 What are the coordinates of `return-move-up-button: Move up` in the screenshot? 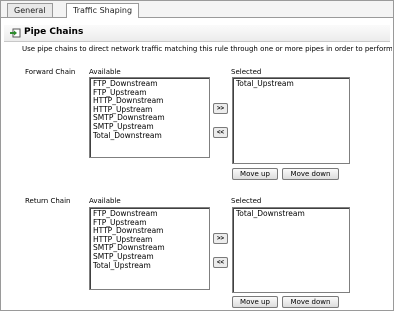 It's located at (255, 302).